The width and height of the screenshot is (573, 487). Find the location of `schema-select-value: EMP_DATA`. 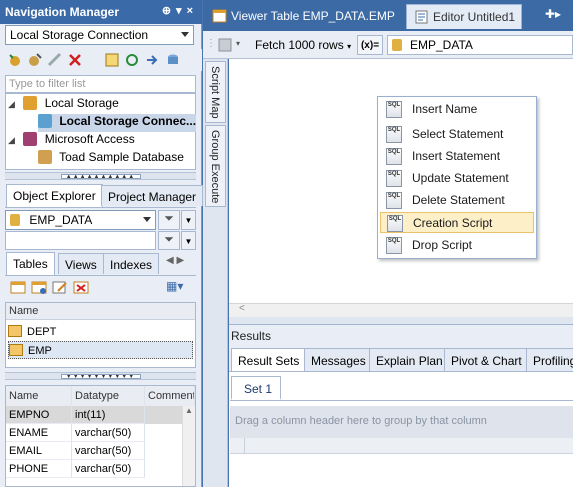

schema-select-value: EMP_DATA is located at coordinates (61, 220).